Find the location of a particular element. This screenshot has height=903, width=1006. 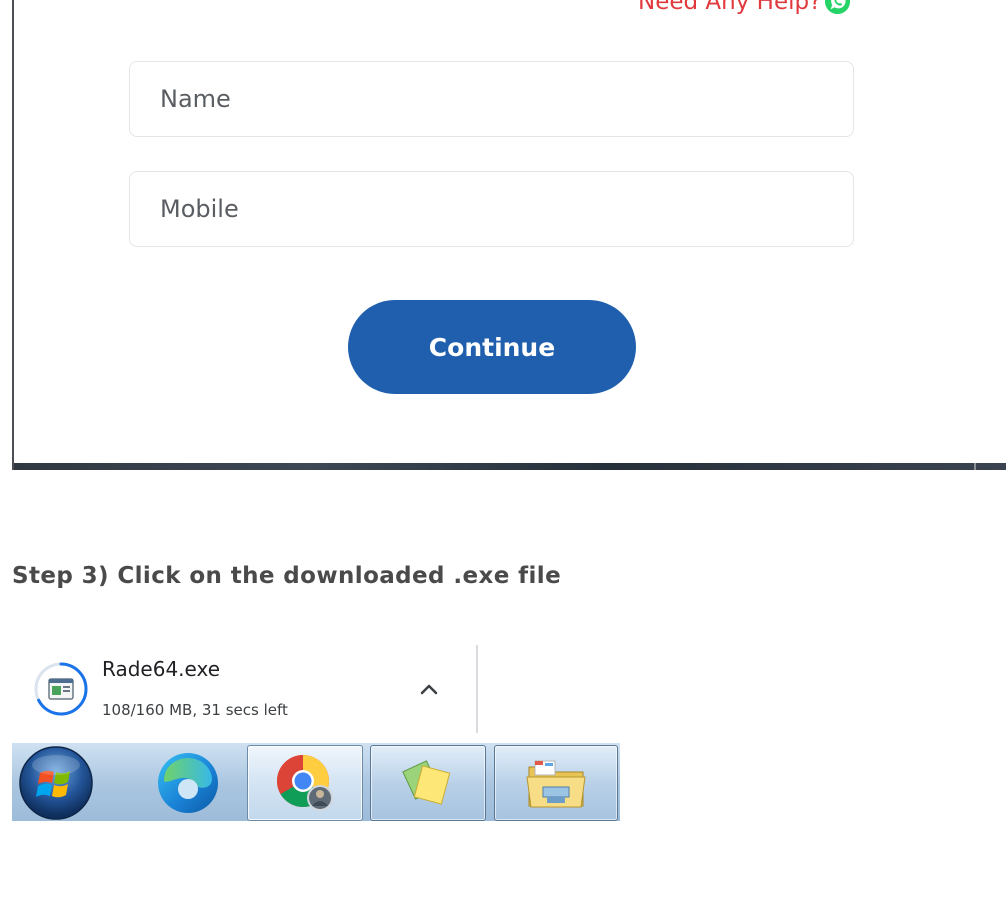

download-item: Rade64.exe 108/160 MB, 31 secs left is located at coordinates (245, 689).